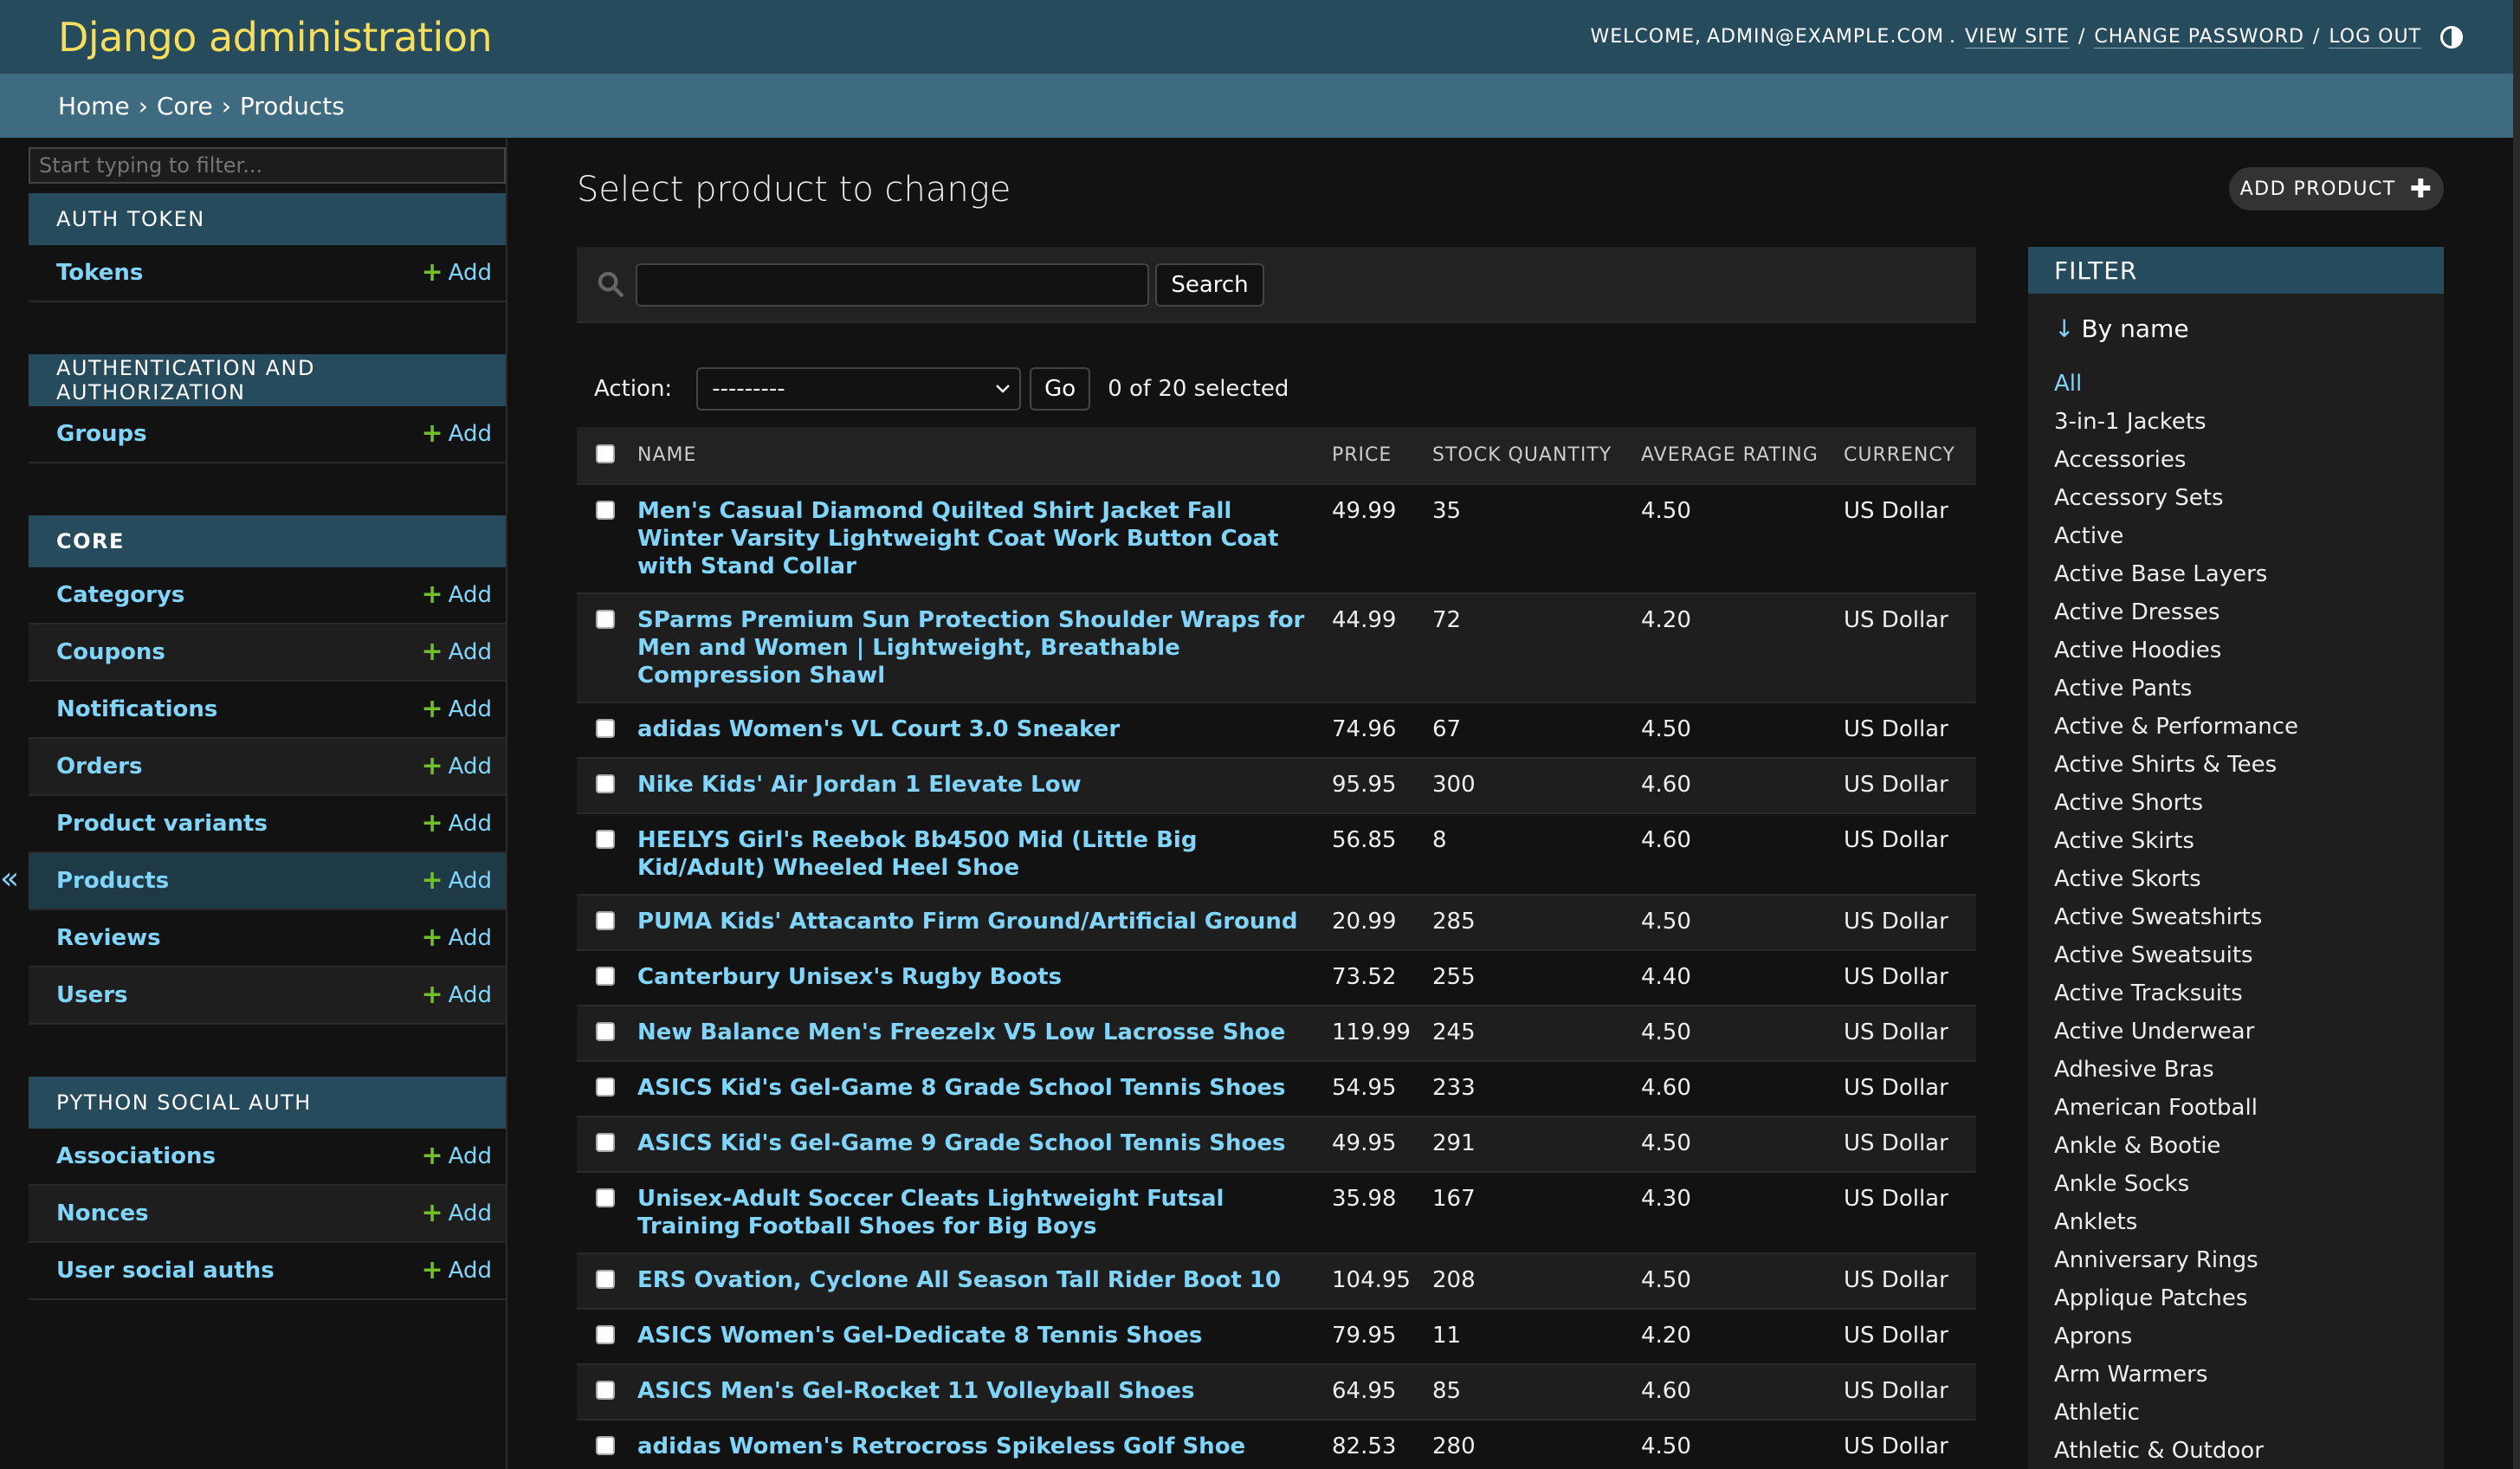  Describe the element at coordinates (110, 652) in the screenshot. I see `sidebar-item-label: Coupons` at that location.